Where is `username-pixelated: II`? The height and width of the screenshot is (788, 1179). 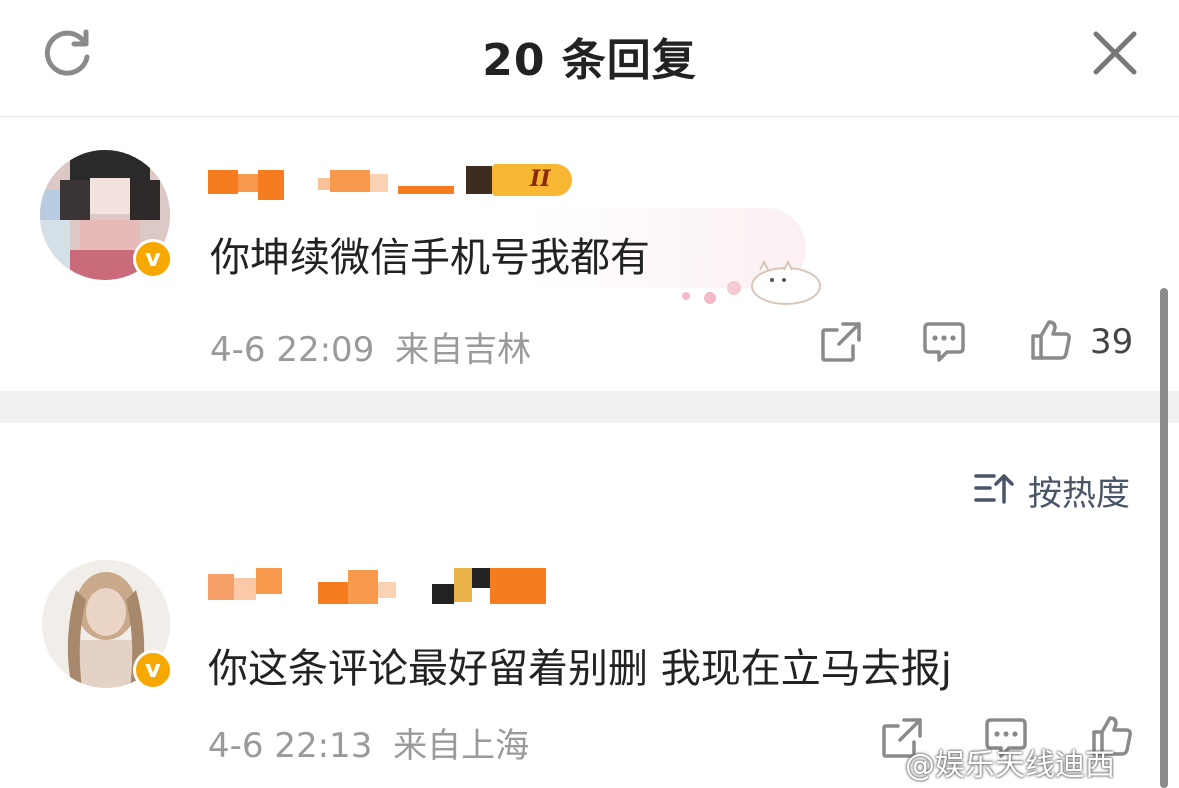 username-pixelated: II is located at coordinates (398, 182).